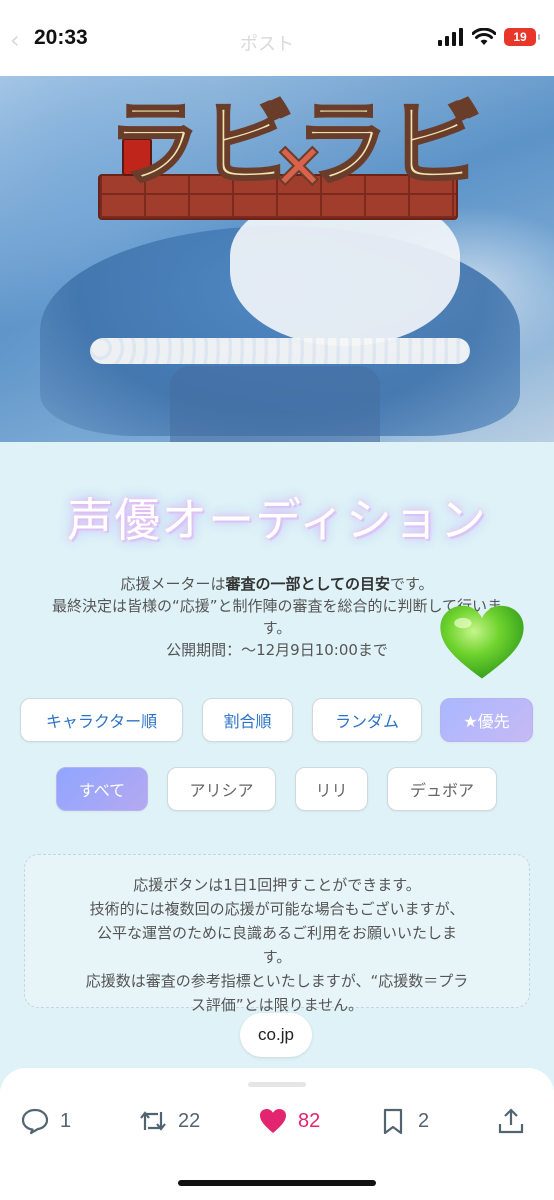 The image size is (554, 1200). What do you see at coordinates (221, 789) in the screenshot?
I see `filter-alicia-button: アリシア` at bounding box center [221, 789].